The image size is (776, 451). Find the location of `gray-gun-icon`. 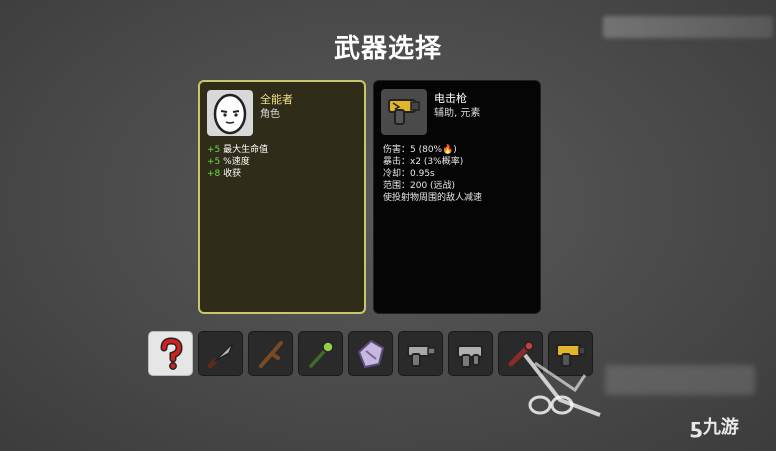

gray-gun-icon is located at coordinates (421, 355).